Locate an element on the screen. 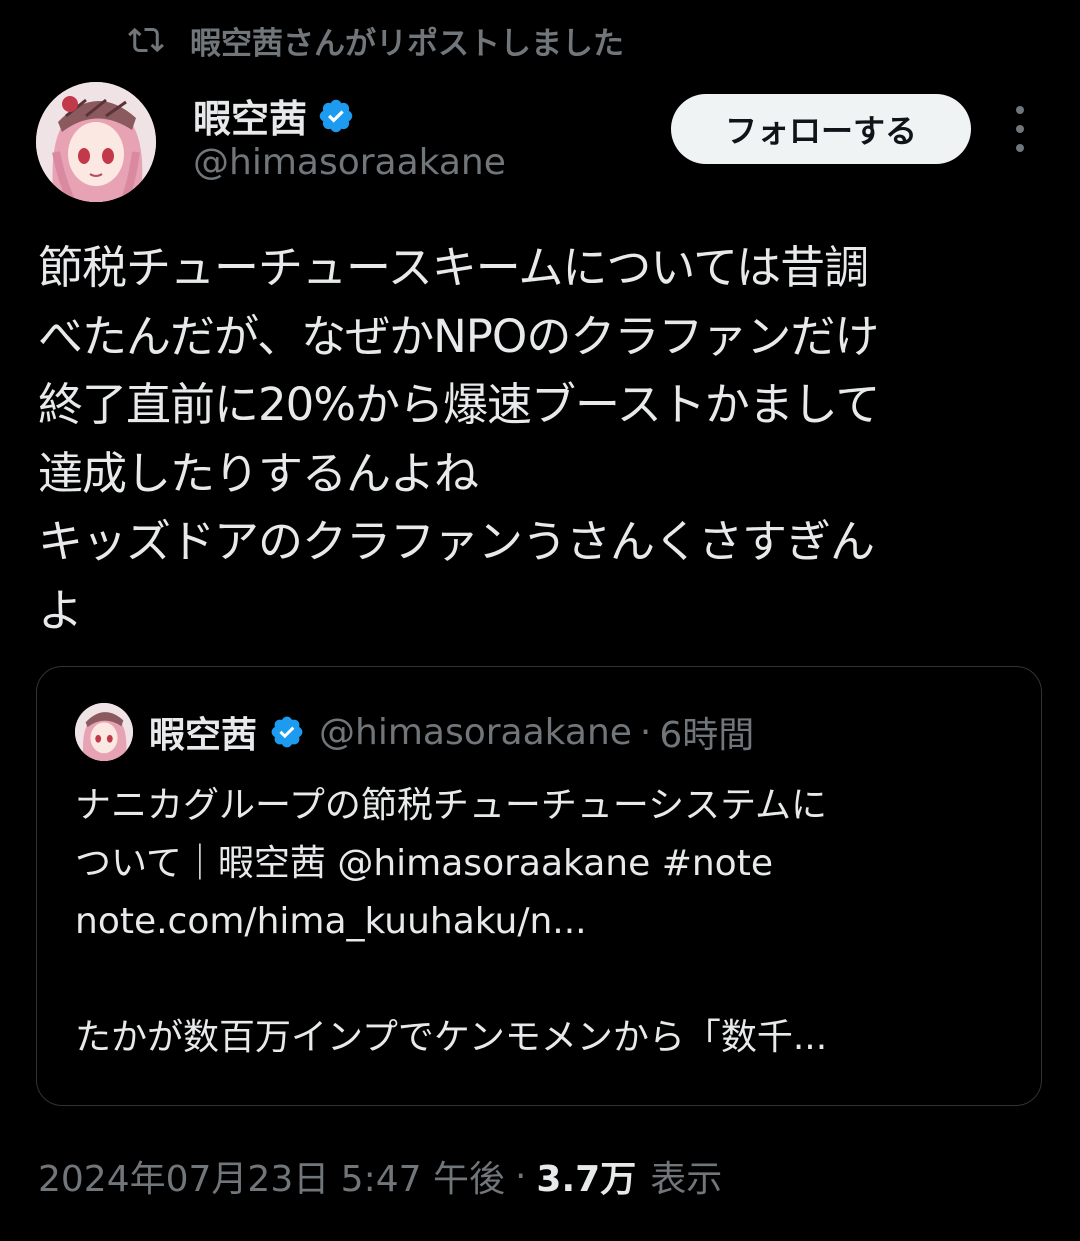 Image resolution: width=1080 pixels, height=1241 pixels. quoted-author-handle: @himasoraakane is located at coordinates (475, 732).